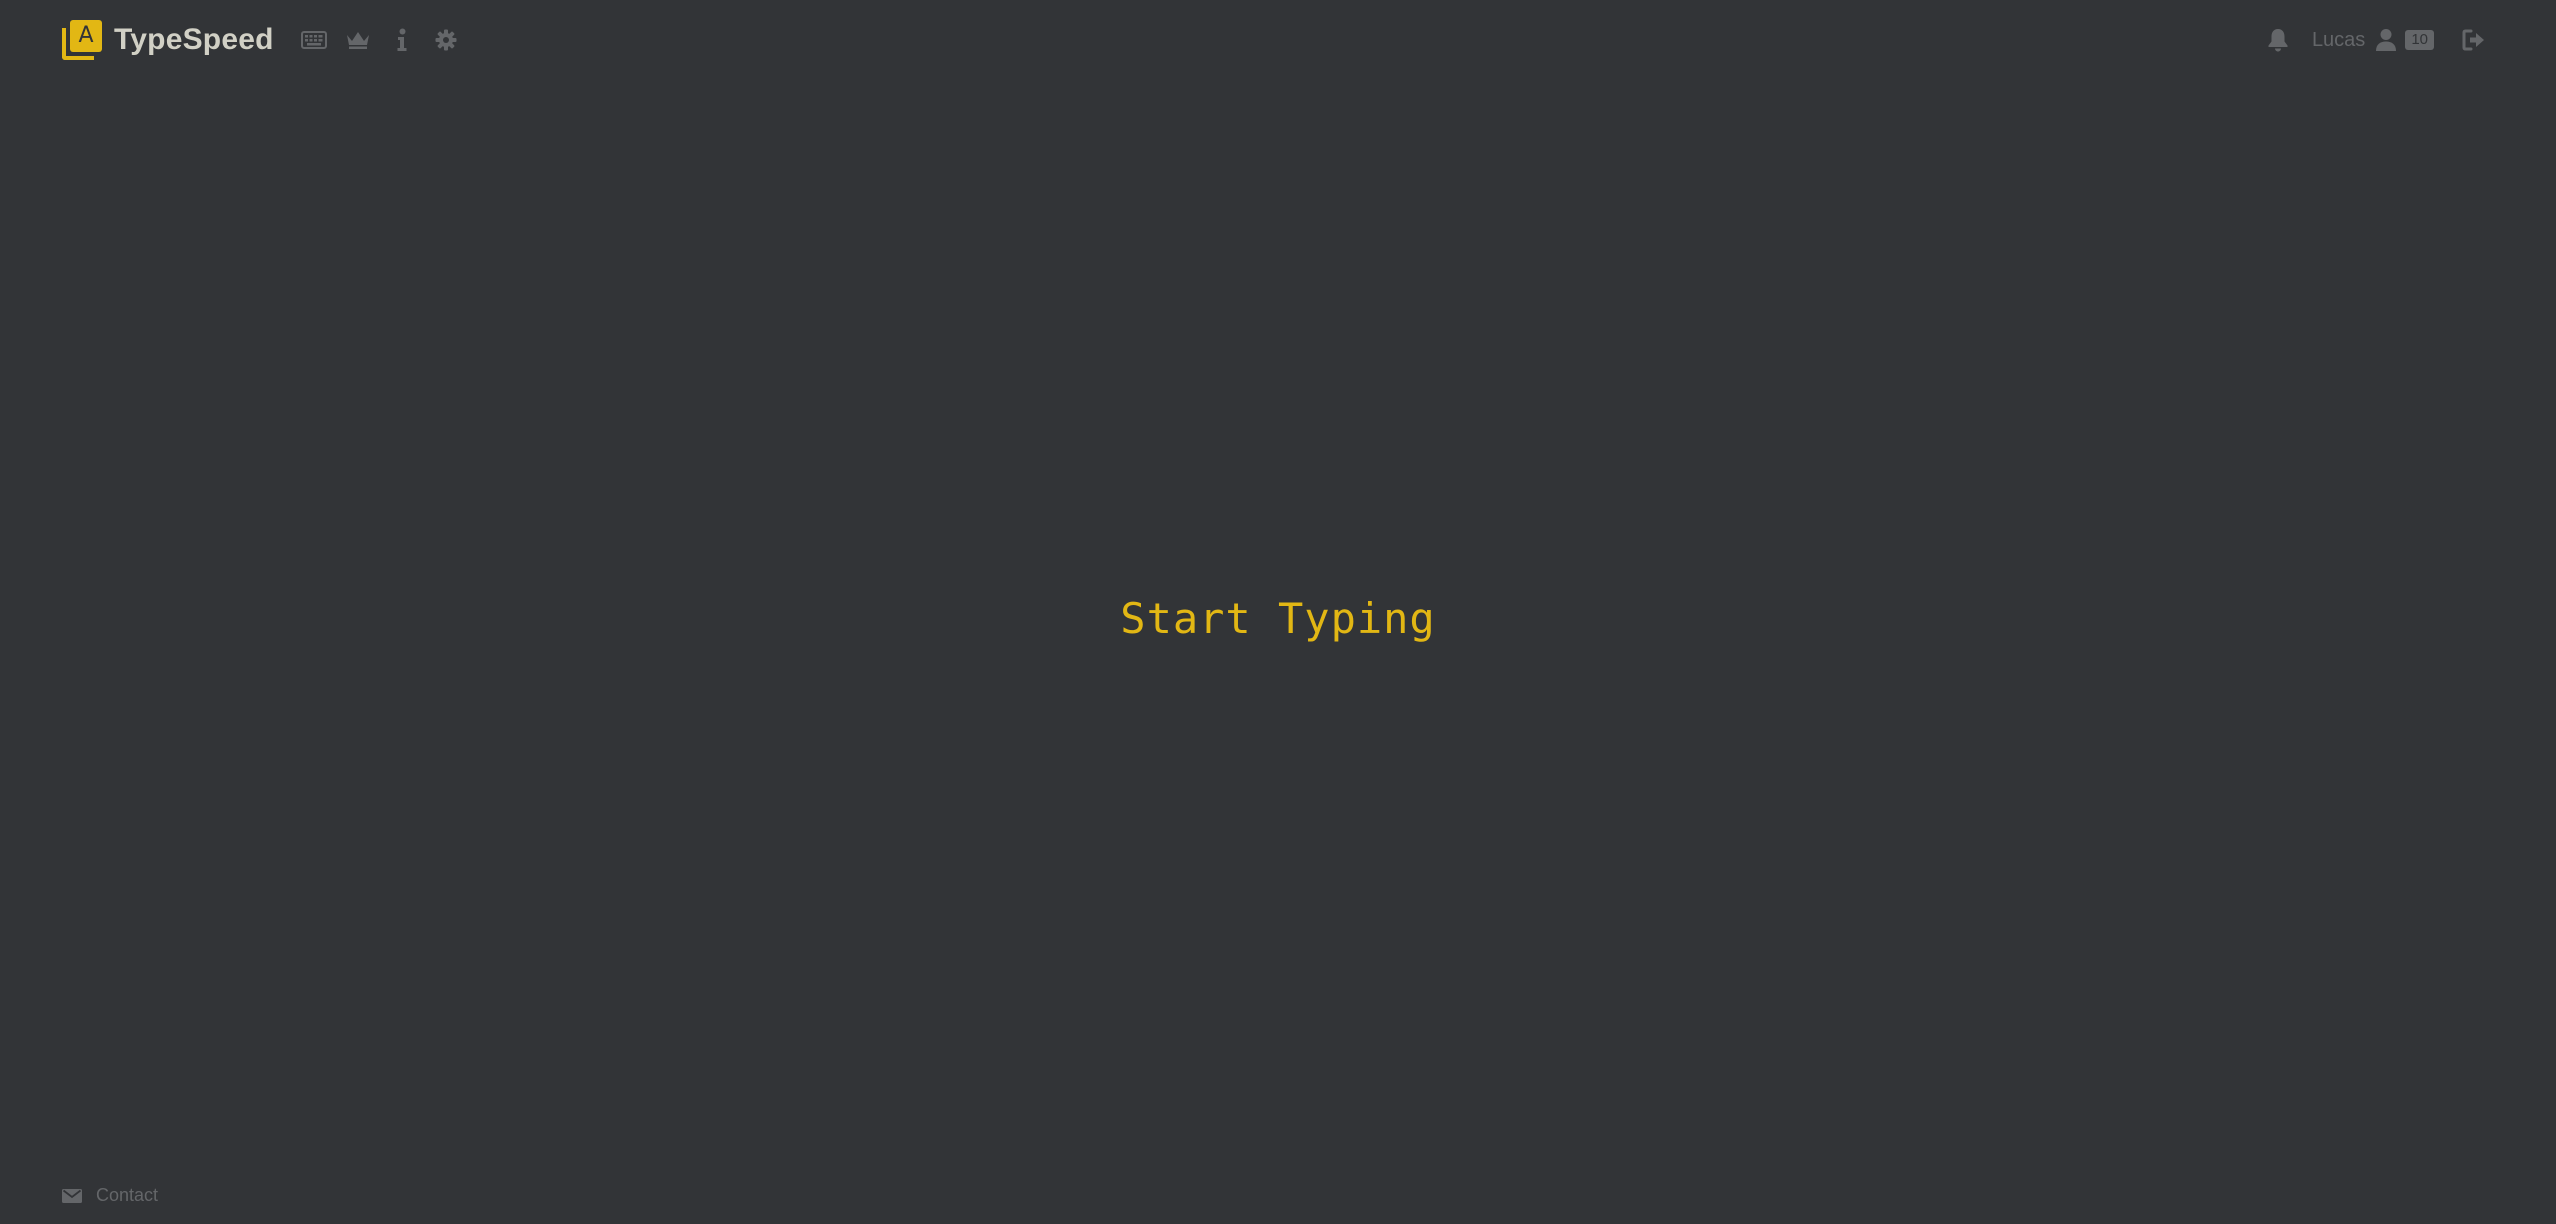 This screenshot has width=2556, height=1224. Describe the element at coordinates (72, 1195) in the screenshot. I see `envelope-icon` at that location.